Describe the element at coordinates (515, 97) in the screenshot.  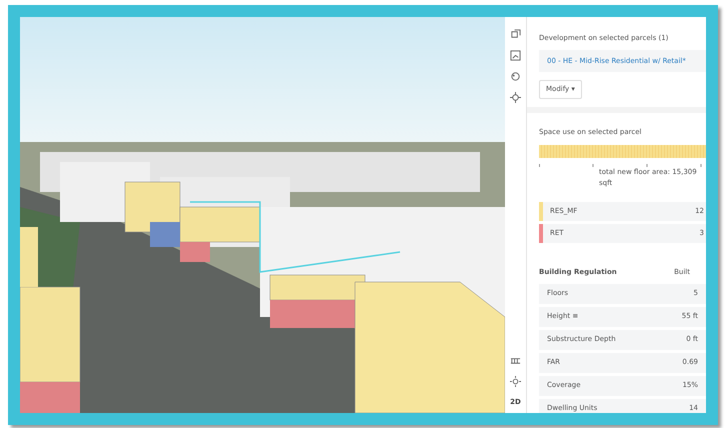
I see `crosshair-icon` at that location.